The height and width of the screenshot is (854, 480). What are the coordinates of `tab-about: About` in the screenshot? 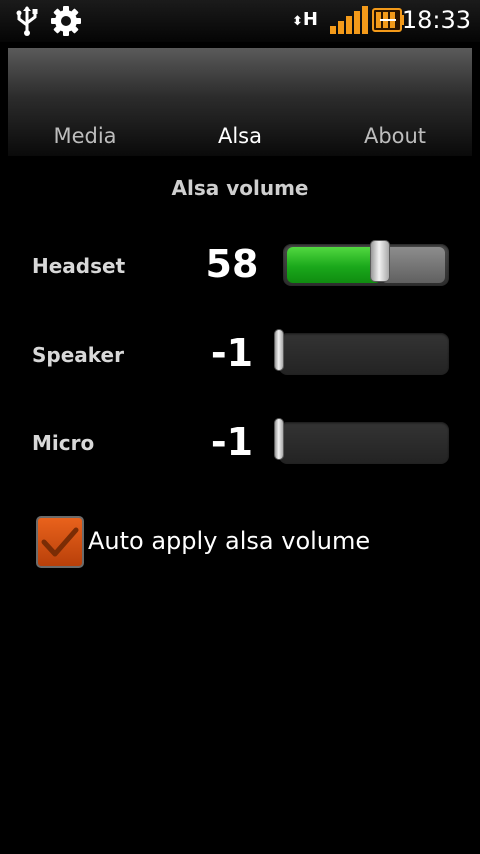 It's located at (395, 139).